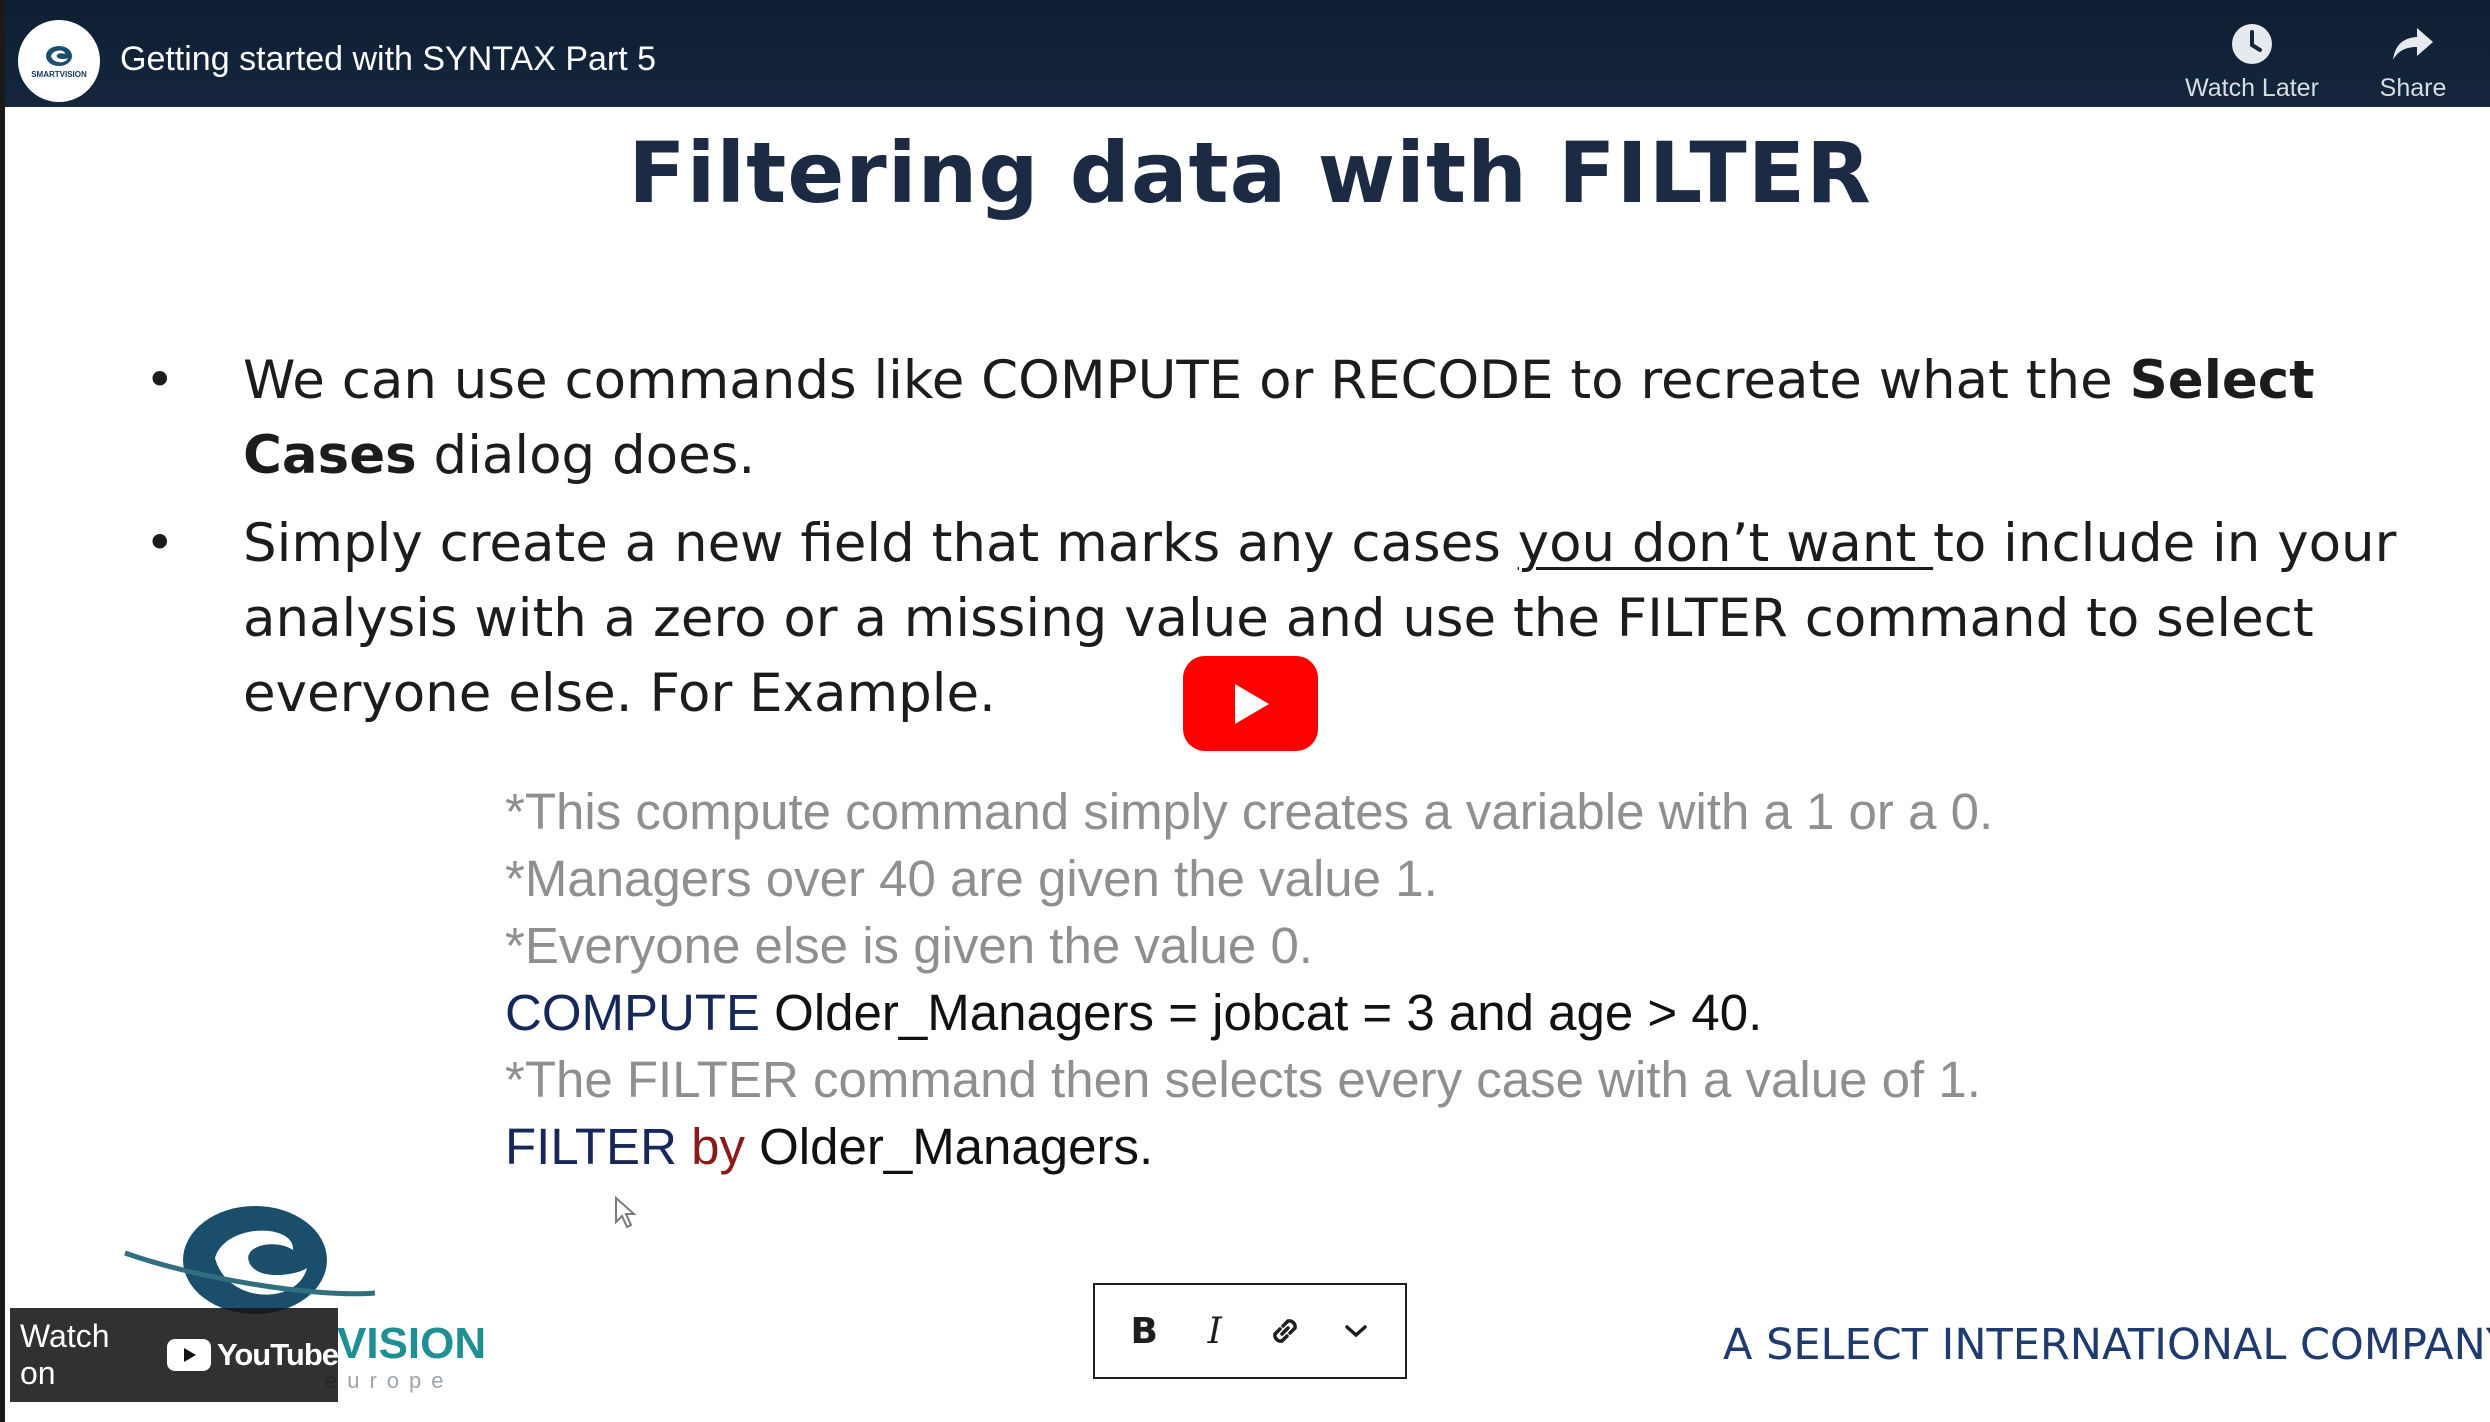 Image resolution: width=2490 pixels, height=1422 pixels. Describe the element at coordinates (2413, 62) in the screenshot. I see `share-button: Share` at that location.